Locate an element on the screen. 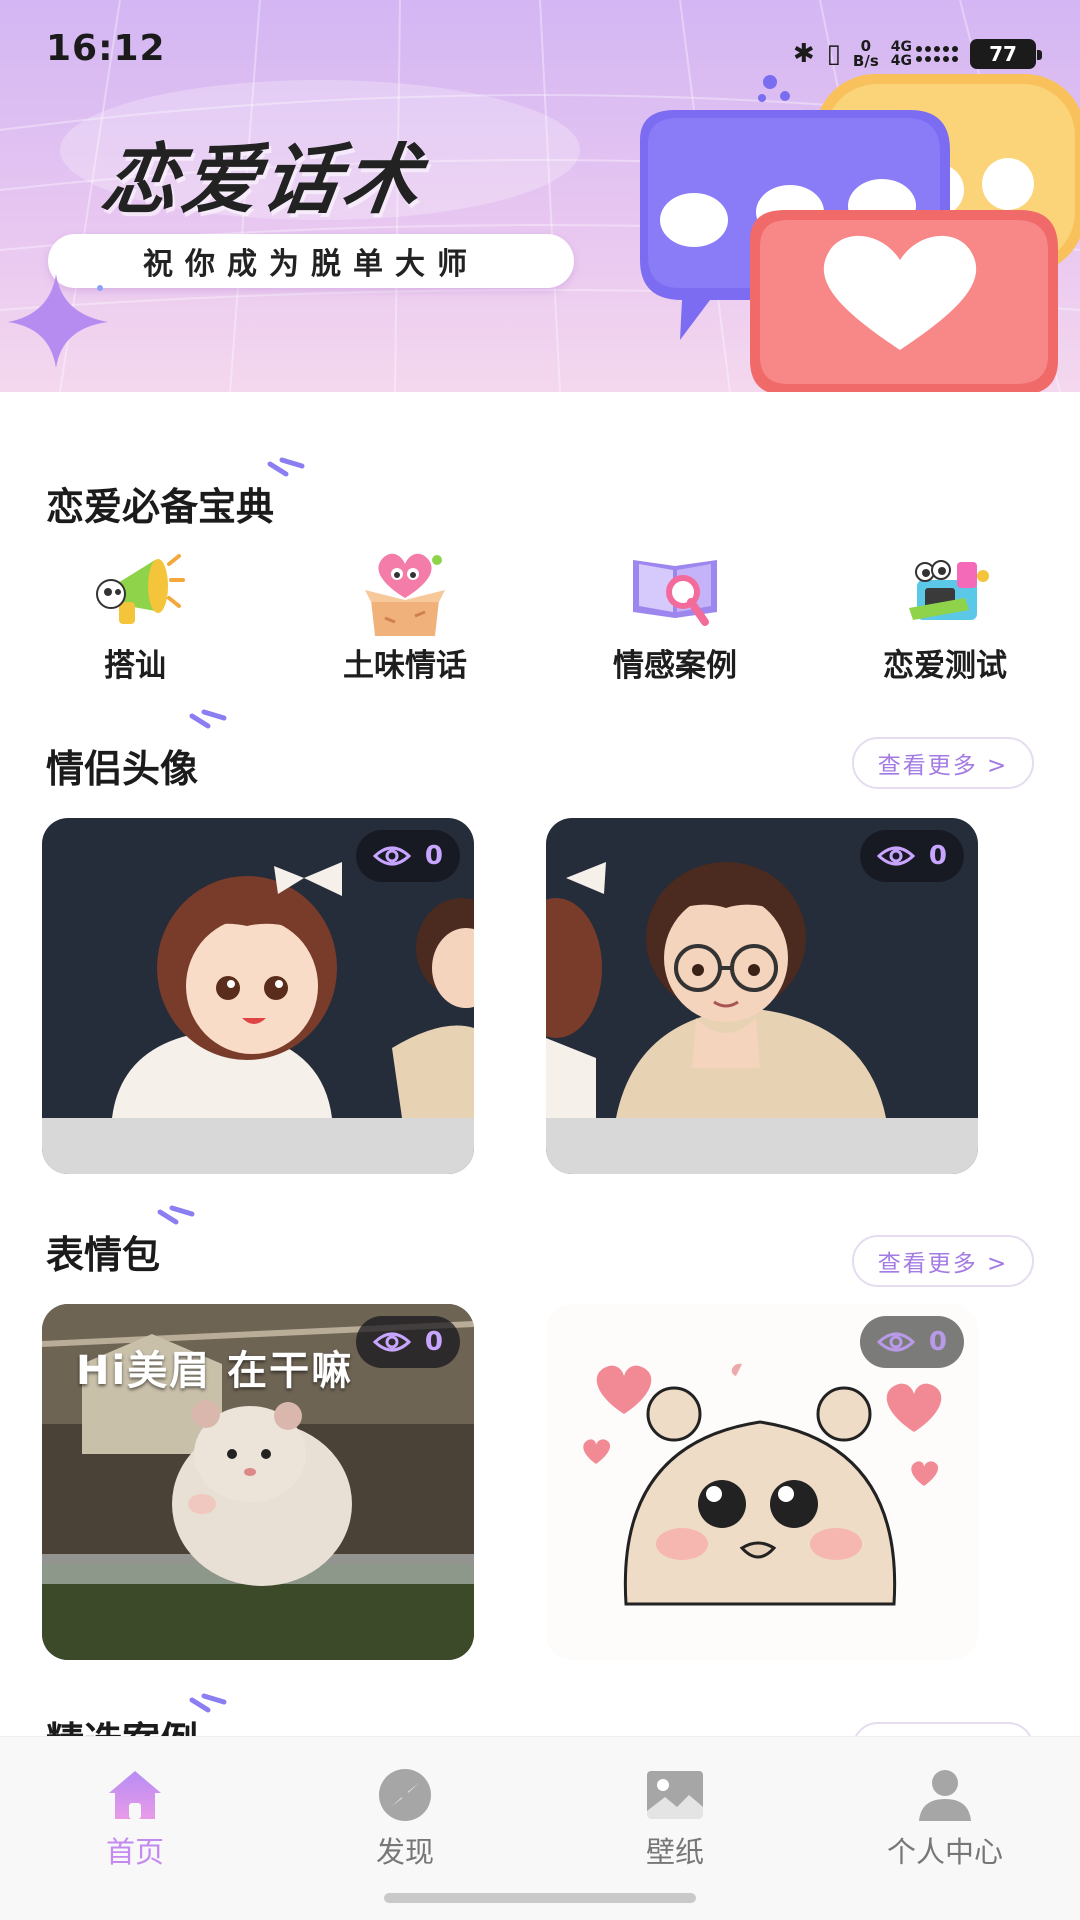 The width and height of the screenshot is (1080, 1920). sticker-card-bear: 0 is located at coordinates (762, 1482).